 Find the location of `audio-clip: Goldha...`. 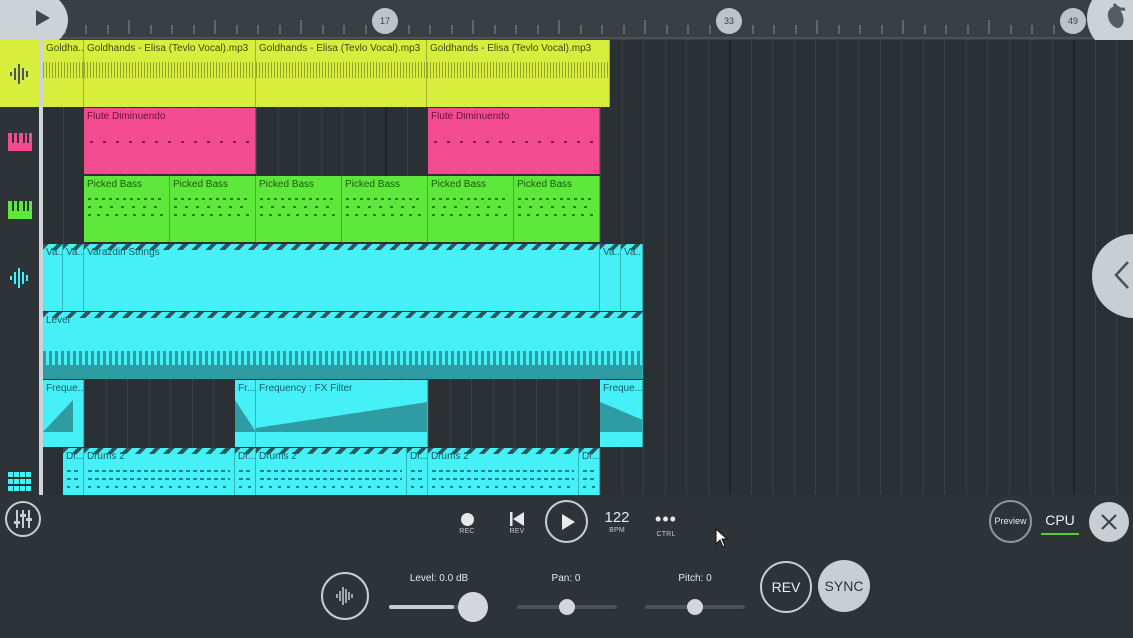

audio-clip: Goldha... is located at coordinates (63, 73).